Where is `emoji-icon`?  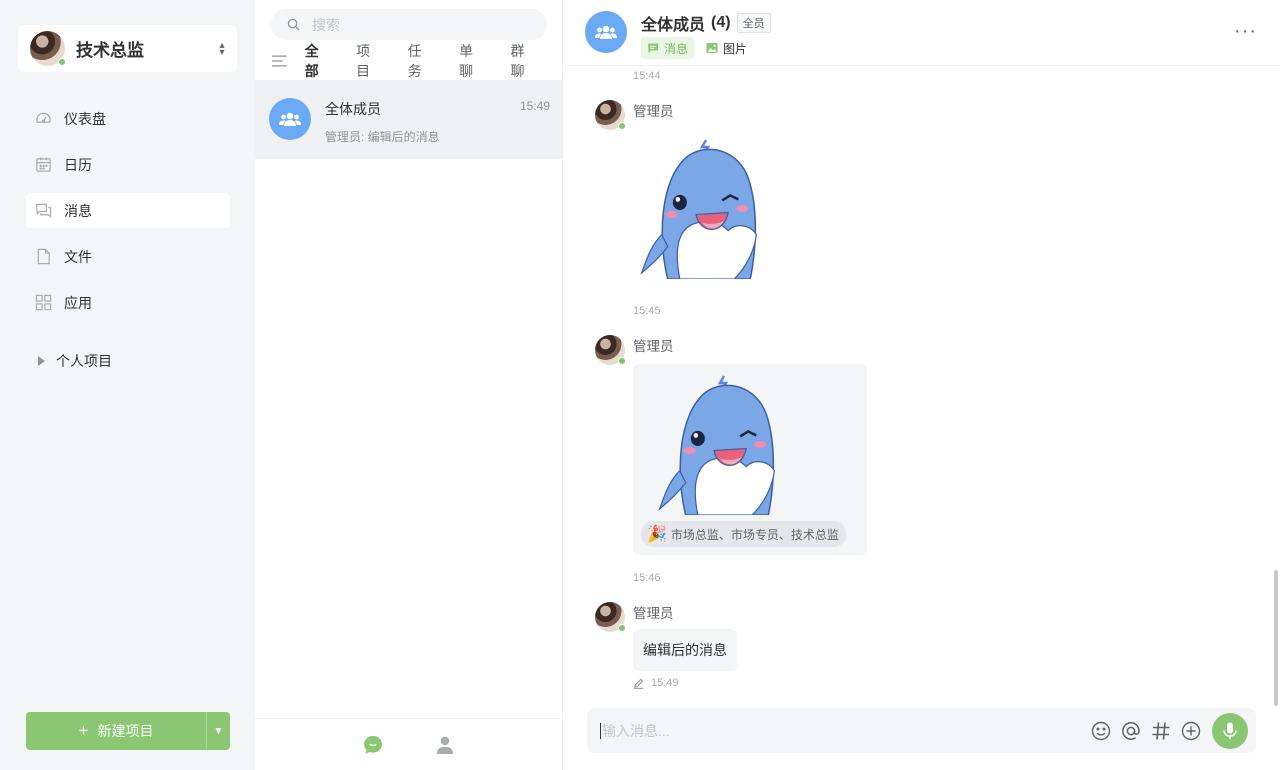
emoji-icon is located at coordinates (1101, 731).